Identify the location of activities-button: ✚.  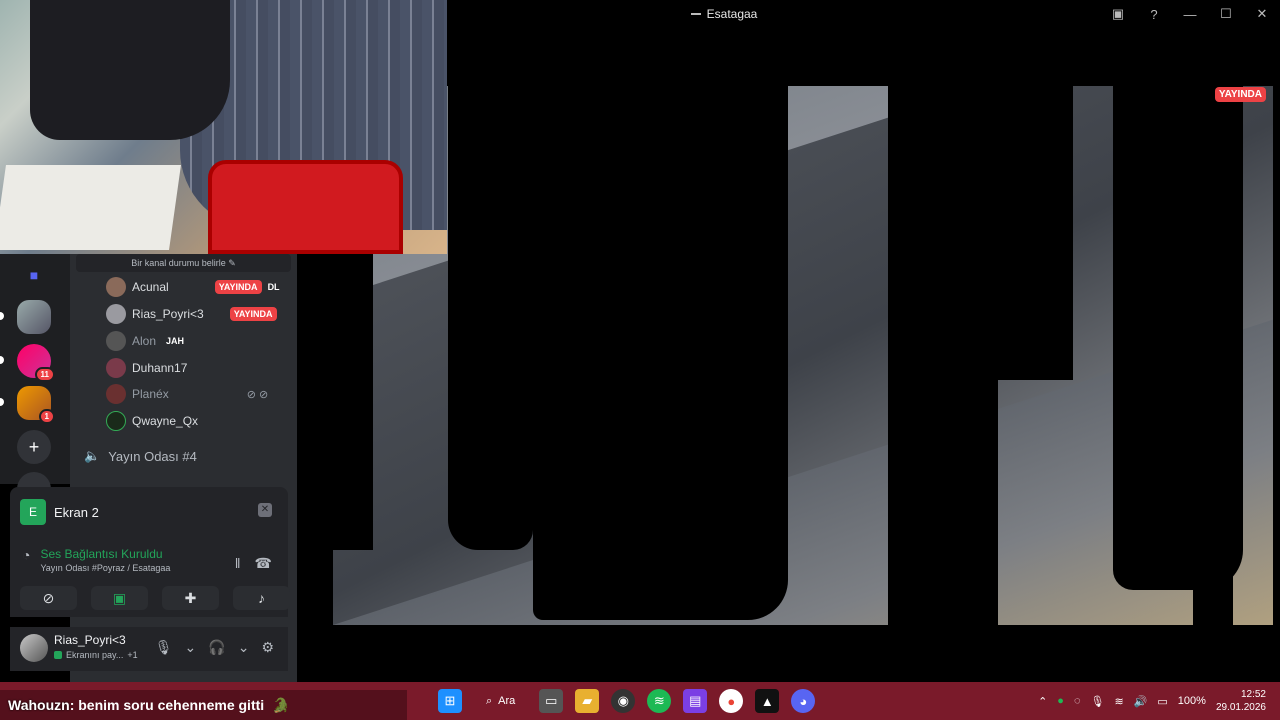
(190, 598).